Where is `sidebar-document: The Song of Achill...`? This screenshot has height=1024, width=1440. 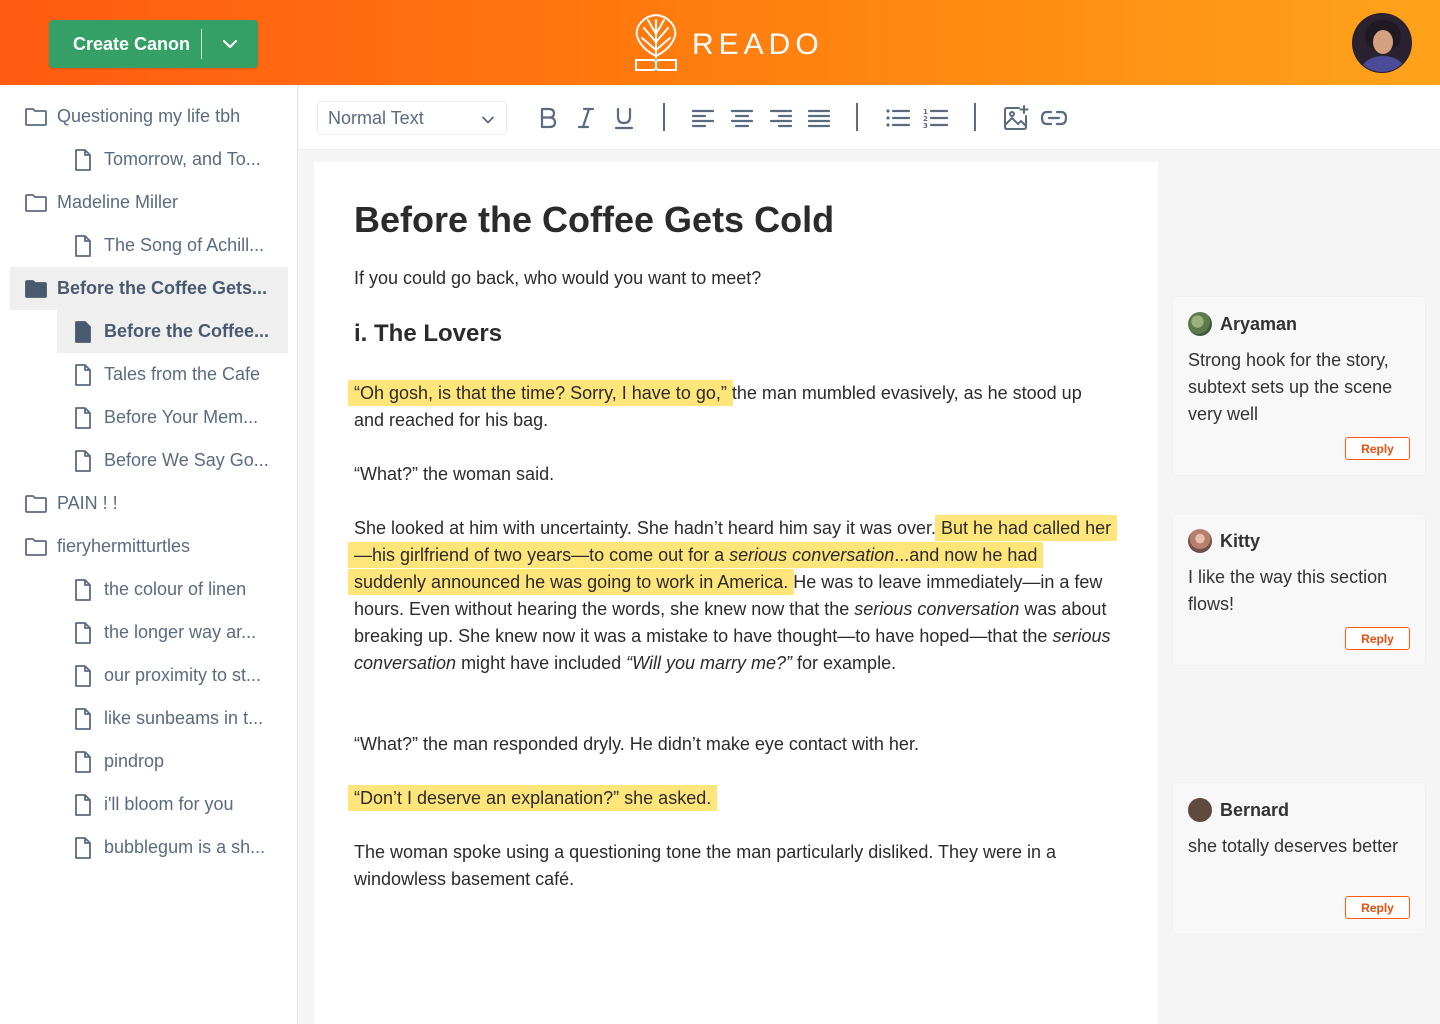 sidebar-document: The Song of Achill... is located at coordinates (172, 245).